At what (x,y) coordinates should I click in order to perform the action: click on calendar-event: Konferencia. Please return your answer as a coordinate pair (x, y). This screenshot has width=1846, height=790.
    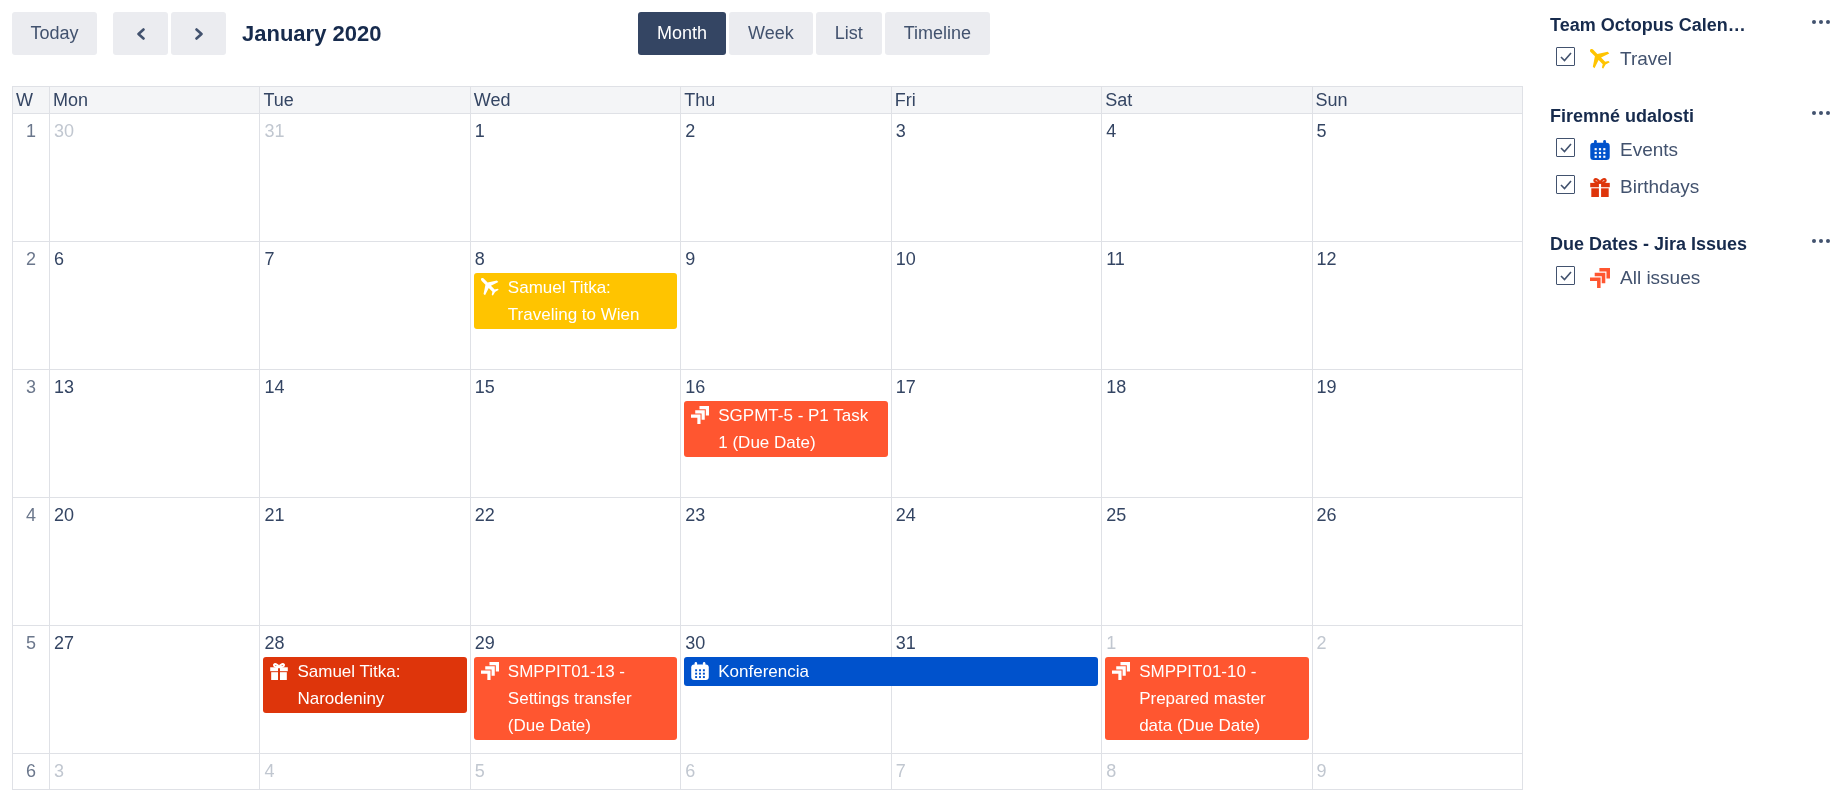
    Looking at the image, I should click on (891, 671).